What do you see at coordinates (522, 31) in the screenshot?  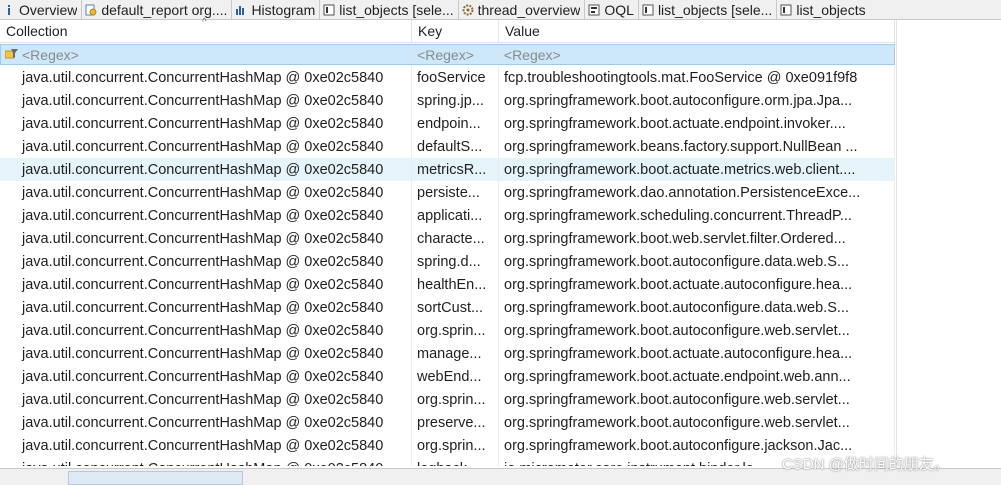 I see `column-header-label: Value` at bounding box center [522, 31].